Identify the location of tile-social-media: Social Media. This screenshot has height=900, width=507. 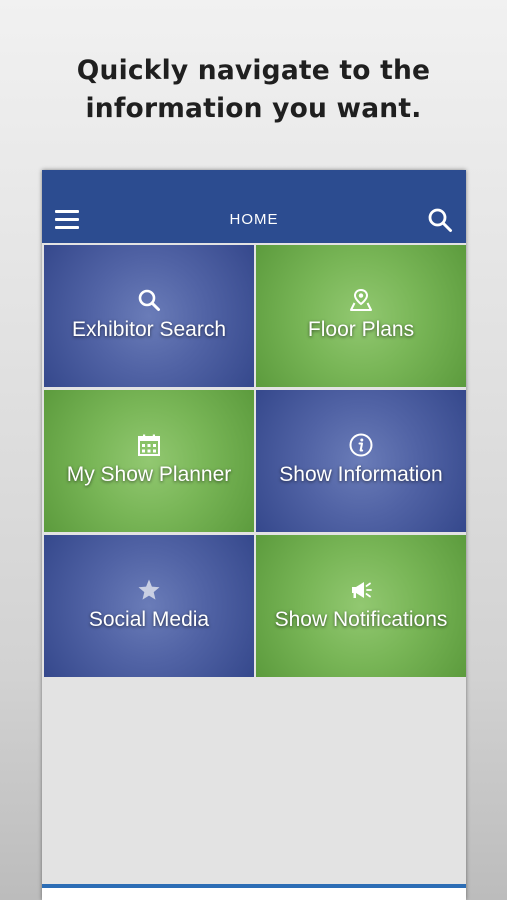
(149, 606).